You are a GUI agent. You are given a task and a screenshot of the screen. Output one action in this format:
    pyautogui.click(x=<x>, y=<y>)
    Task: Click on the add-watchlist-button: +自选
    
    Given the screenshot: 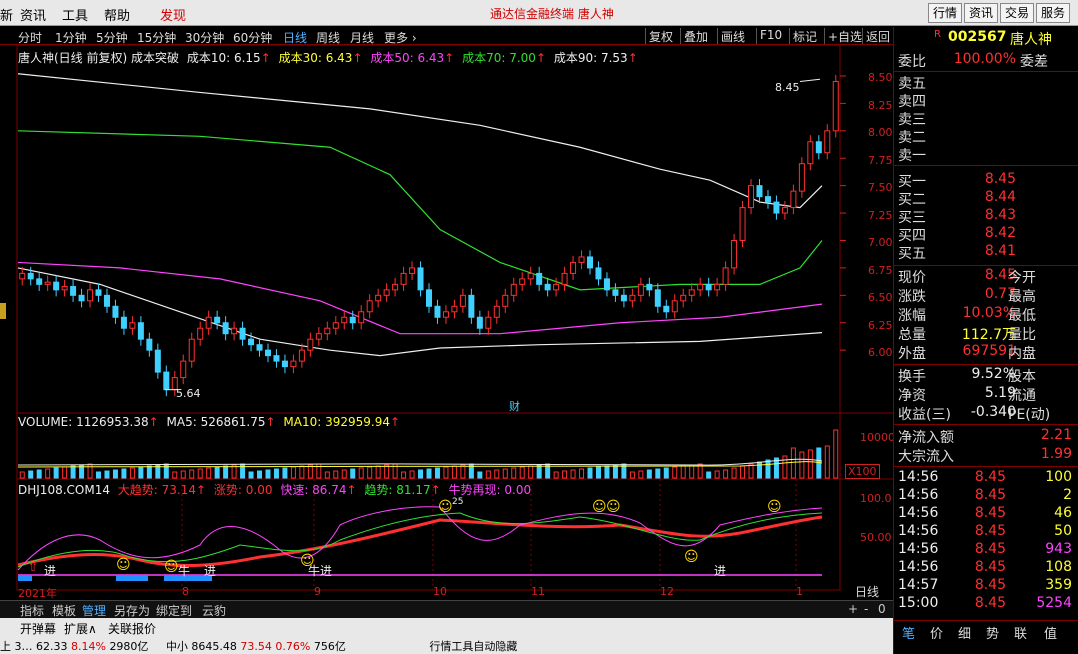 What is the action you would take?
    pyautogui.click(x=844, y=36)
    